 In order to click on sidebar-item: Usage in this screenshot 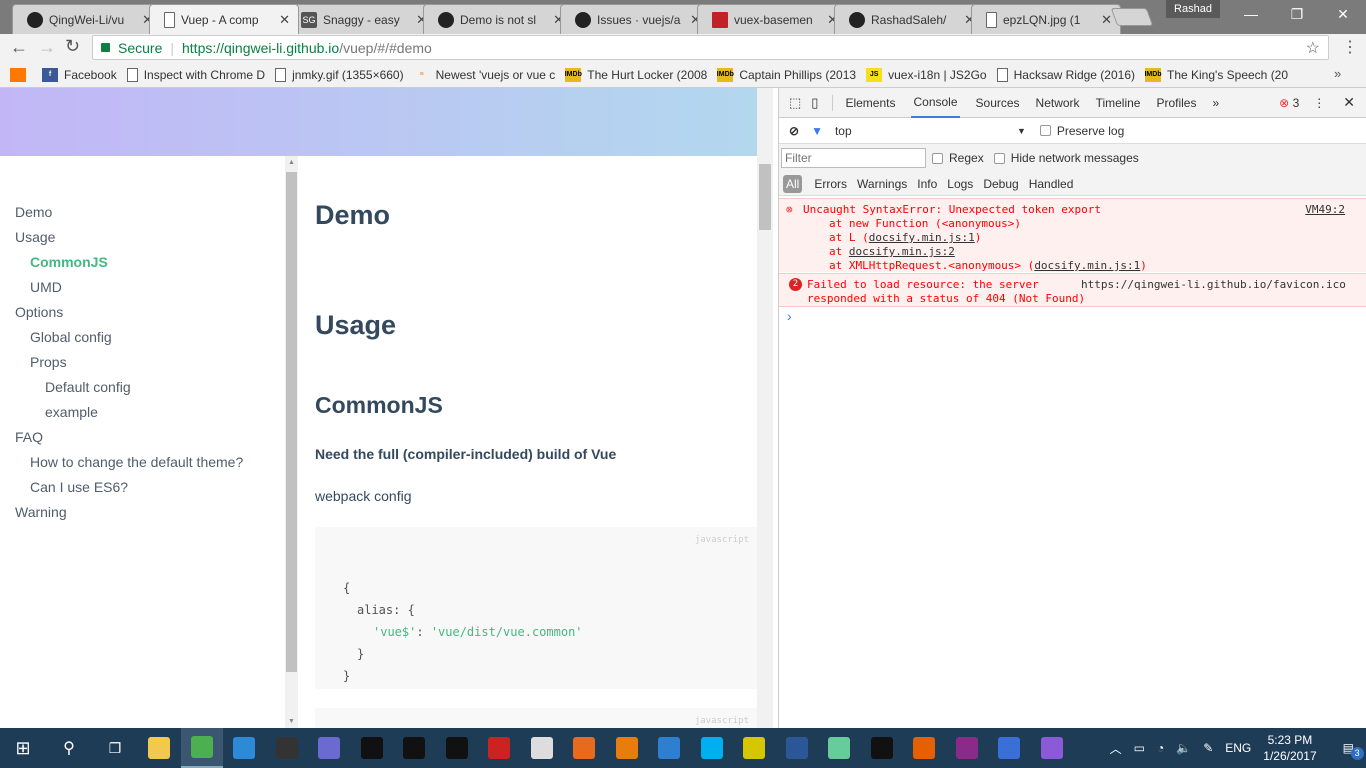, I will do `click(35, 237)`.